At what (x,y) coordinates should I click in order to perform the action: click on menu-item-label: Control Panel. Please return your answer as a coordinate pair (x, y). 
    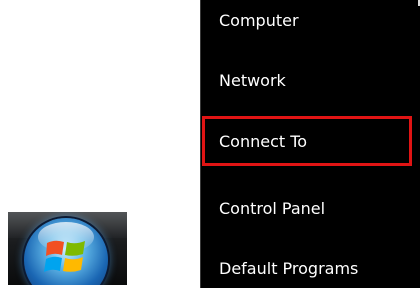
    Looking at the image, I should click on (272, 208).